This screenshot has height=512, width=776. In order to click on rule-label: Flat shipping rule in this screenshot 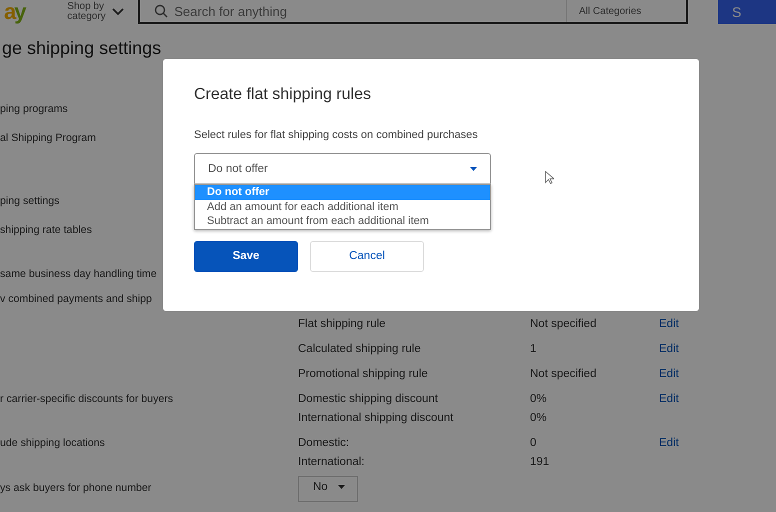, I will do `click(342, 324)`.